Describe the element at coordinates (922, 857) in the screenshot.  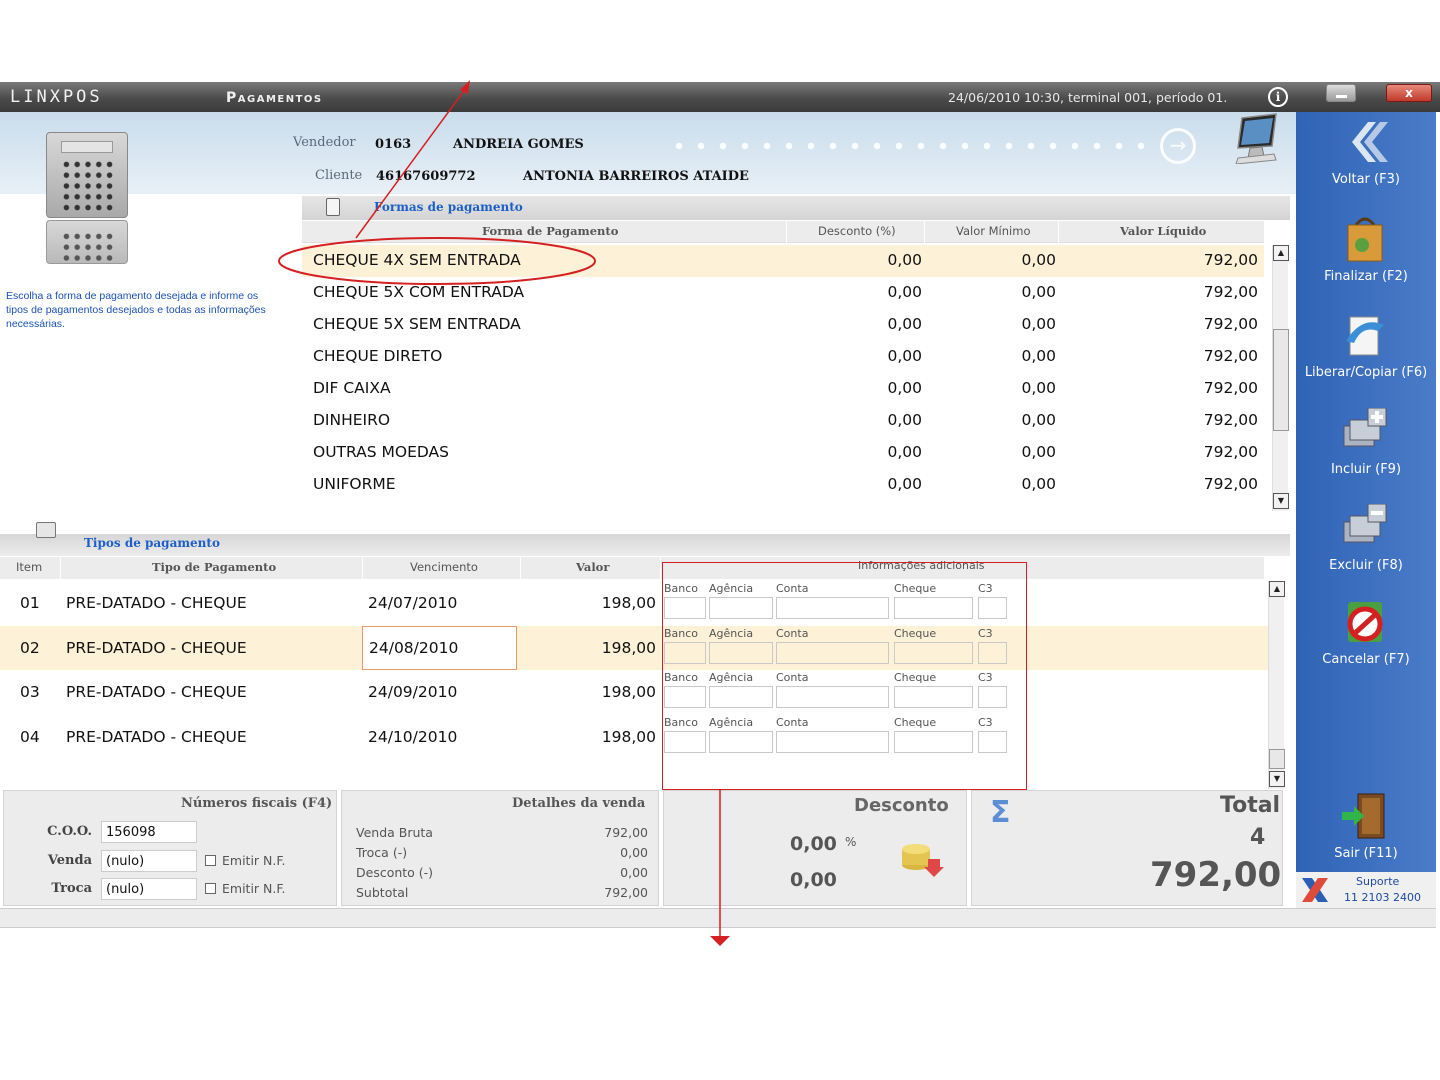
I see `coins-discount-icon` at that location.